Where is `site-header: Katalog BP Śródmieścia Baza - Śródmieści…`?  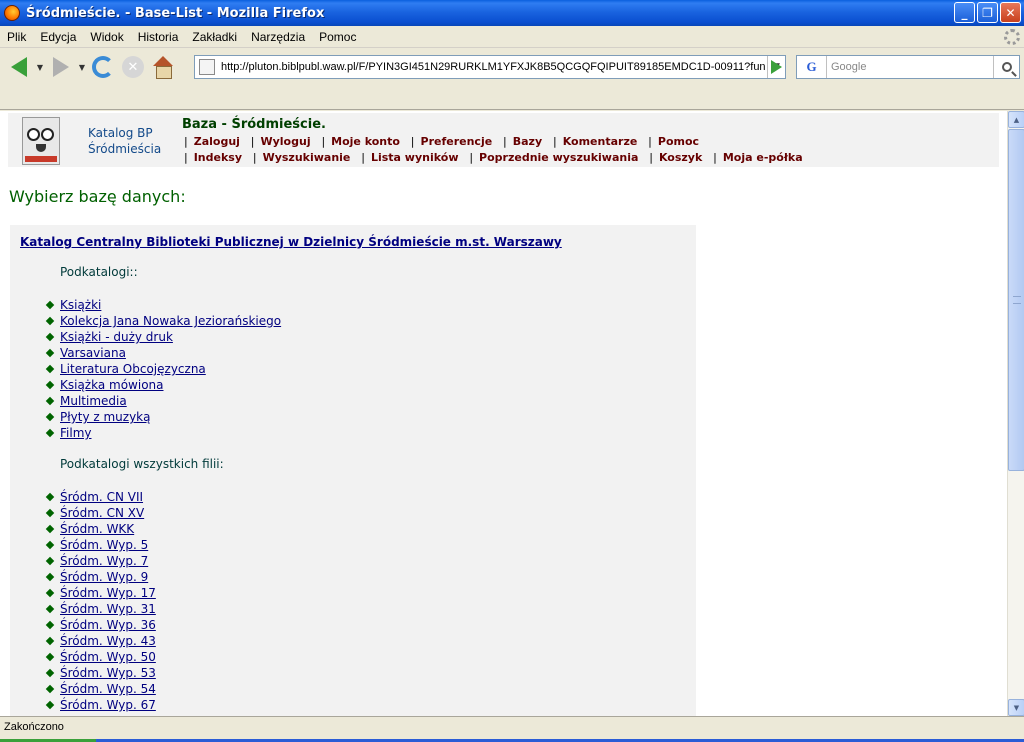
site-header: Katalog BP Śródmieścia Baza - Śródmieści… is located at coordinates (503, 140).